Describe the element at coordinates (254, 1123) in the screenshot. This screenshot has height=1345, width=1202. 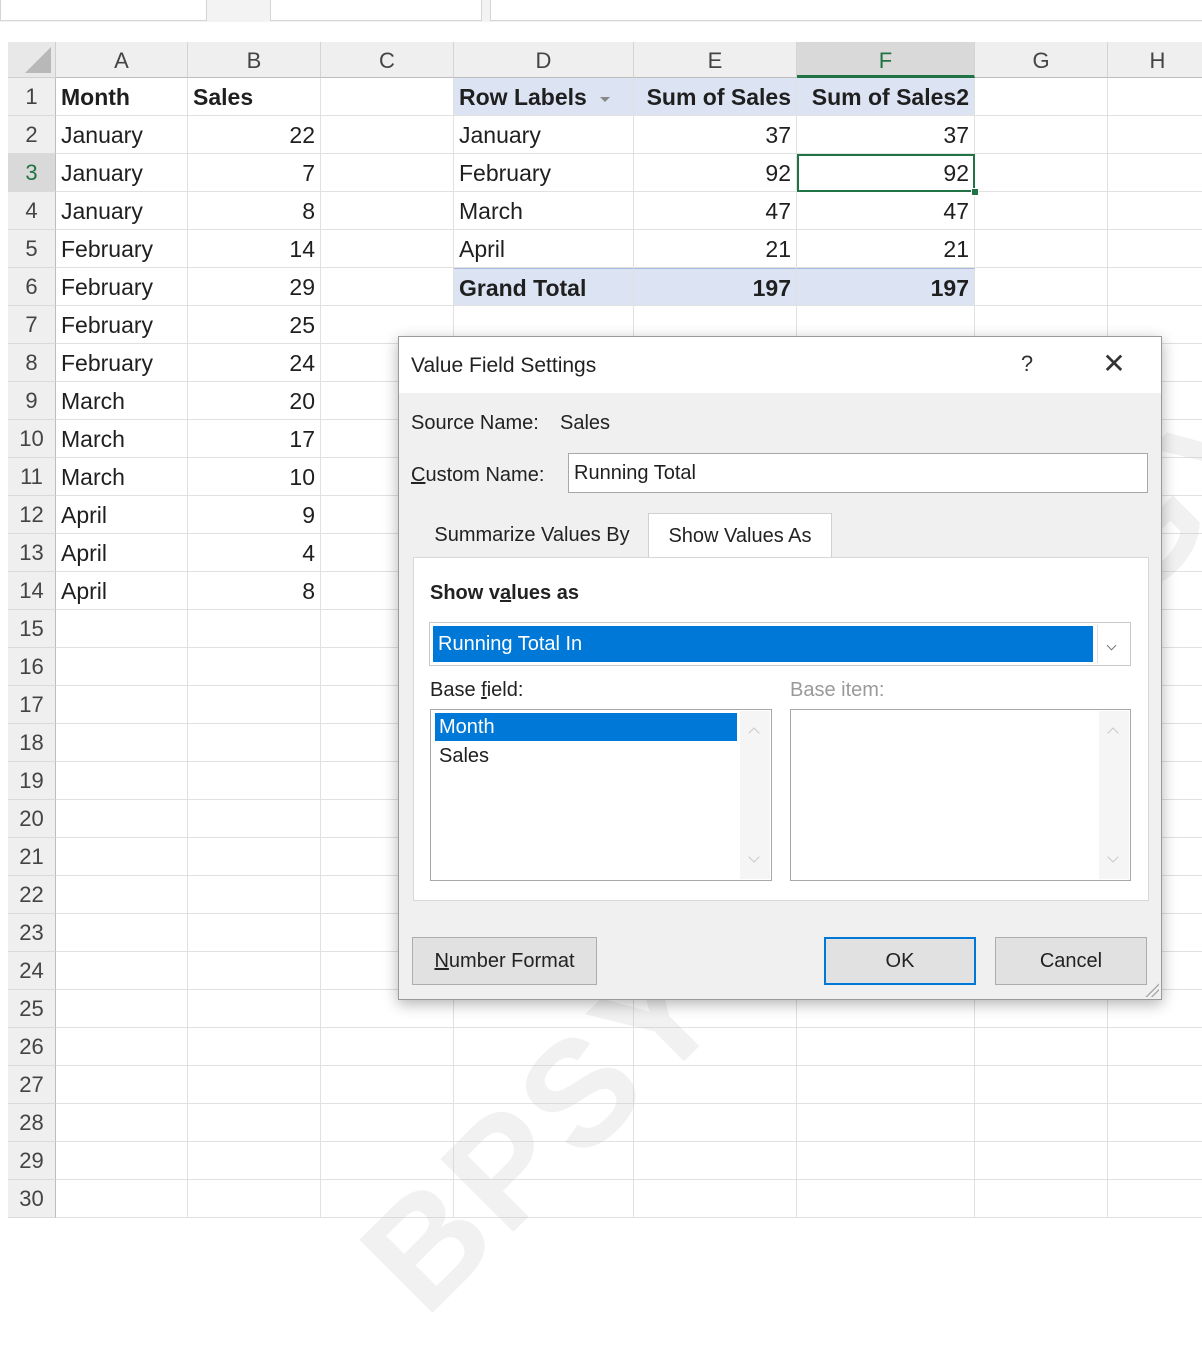
I see `cell-b28` at that location.